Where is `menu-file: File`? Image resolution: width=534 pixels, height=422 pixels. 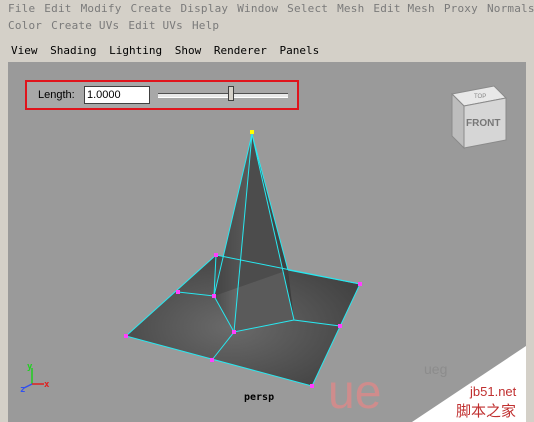
menu-file: File is located at coordinates (21, 8).